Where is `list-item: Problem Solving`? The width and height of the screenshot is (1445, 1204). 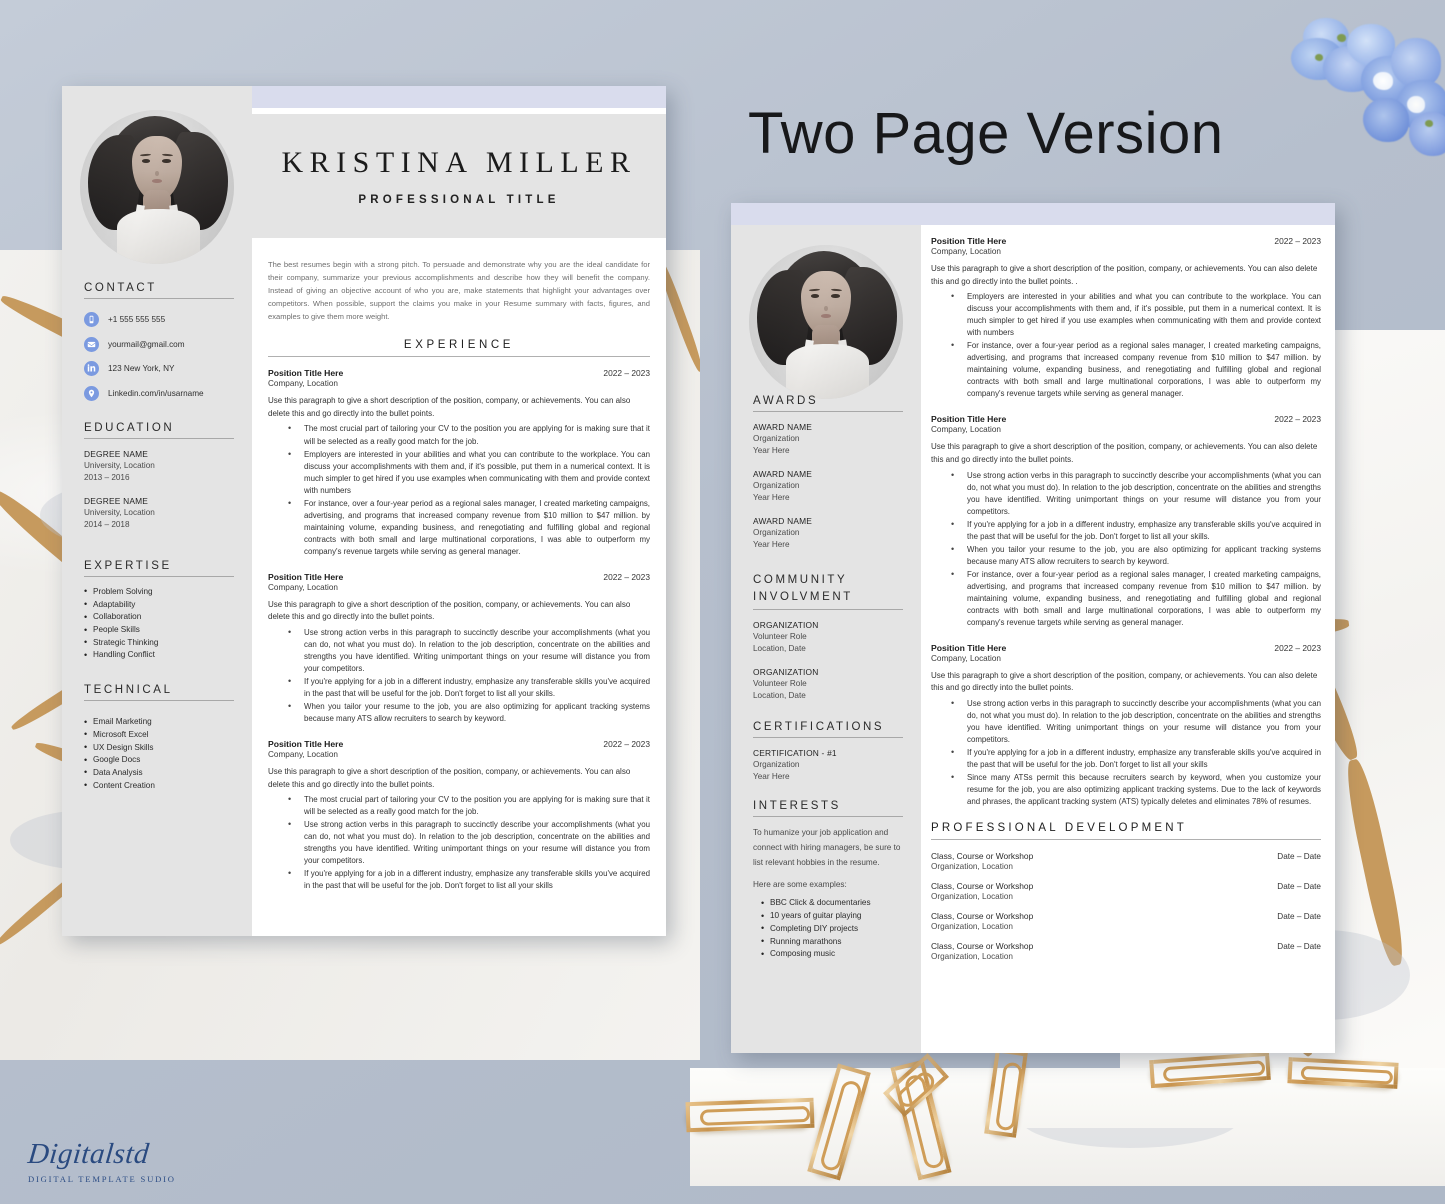 list-item: Problem Solving is located at coordinates (159, 592).